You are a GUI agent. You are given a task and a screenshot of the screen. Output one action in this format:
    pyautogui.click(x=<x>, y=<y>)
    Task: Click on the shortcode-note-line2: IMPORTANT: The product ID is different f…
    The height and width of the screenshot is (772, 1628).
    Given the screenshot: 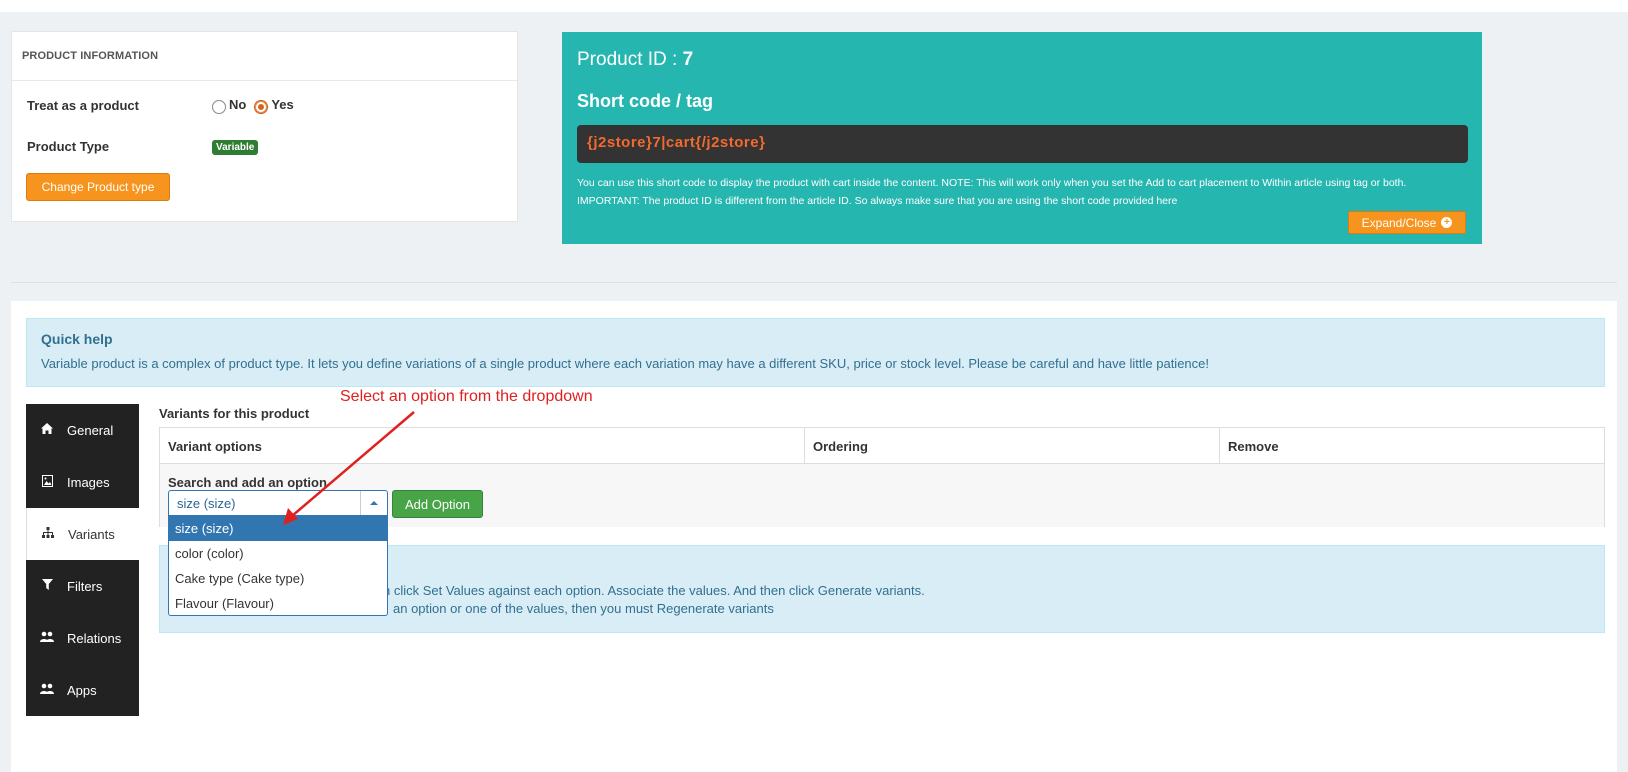 What is the action you would take?
    pyautogui.click(x=877, y=201)
    